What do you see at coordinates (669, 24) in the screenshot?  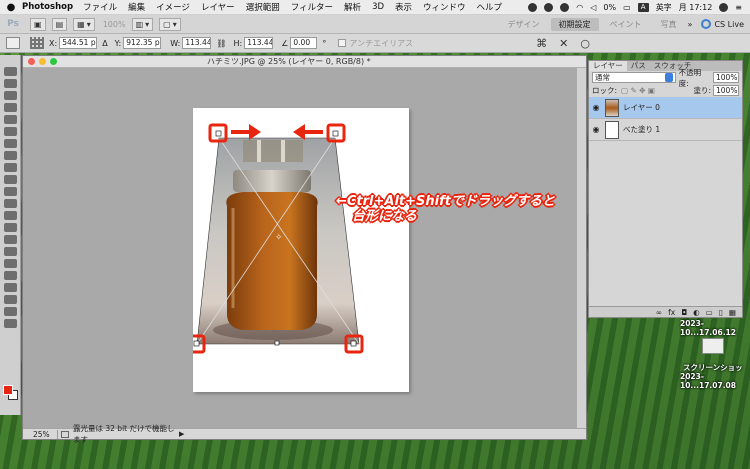 I see `workspace-photography: 写真` at bounding box center [669, 24].